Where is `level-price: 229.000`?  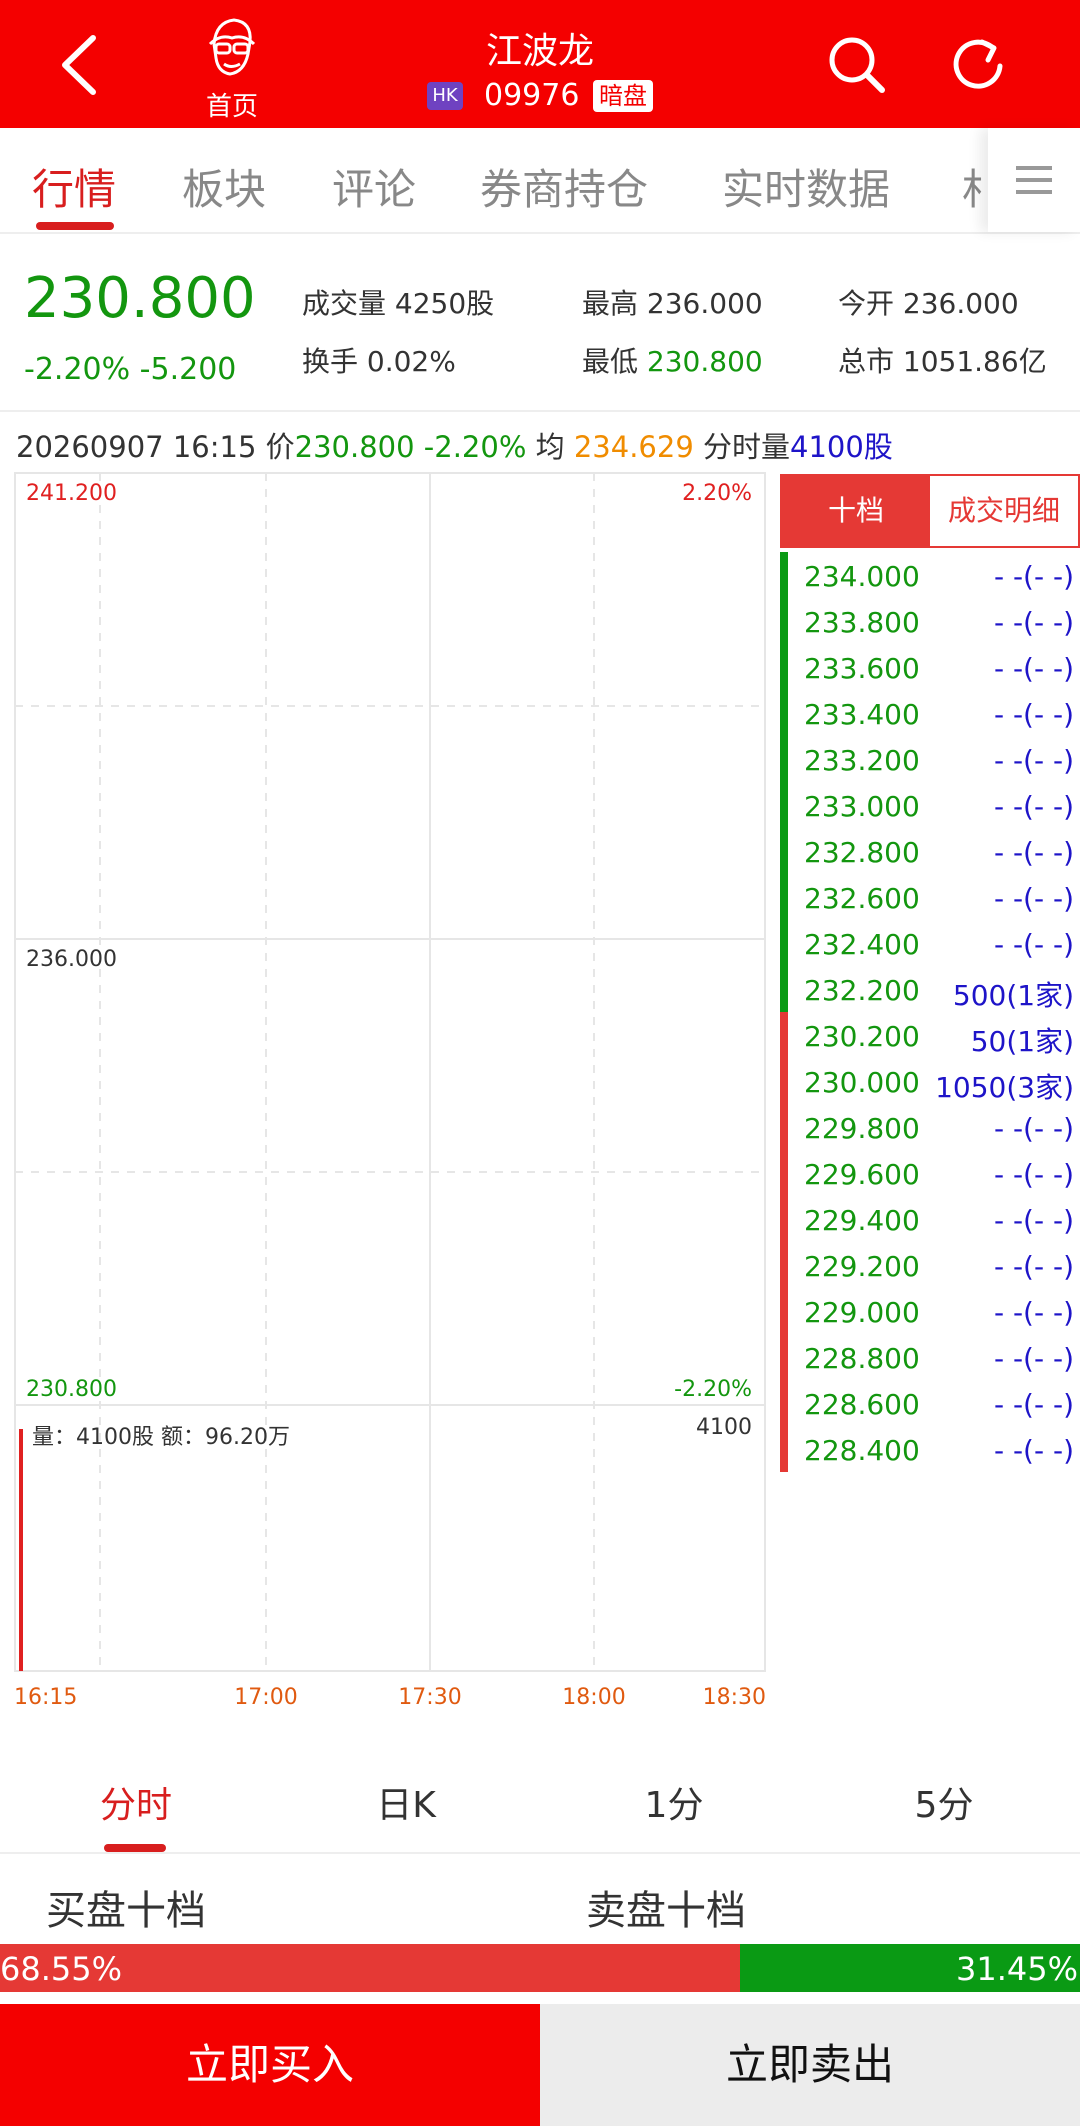 level-price: 229.000 is located at coordinates (862, 1312).